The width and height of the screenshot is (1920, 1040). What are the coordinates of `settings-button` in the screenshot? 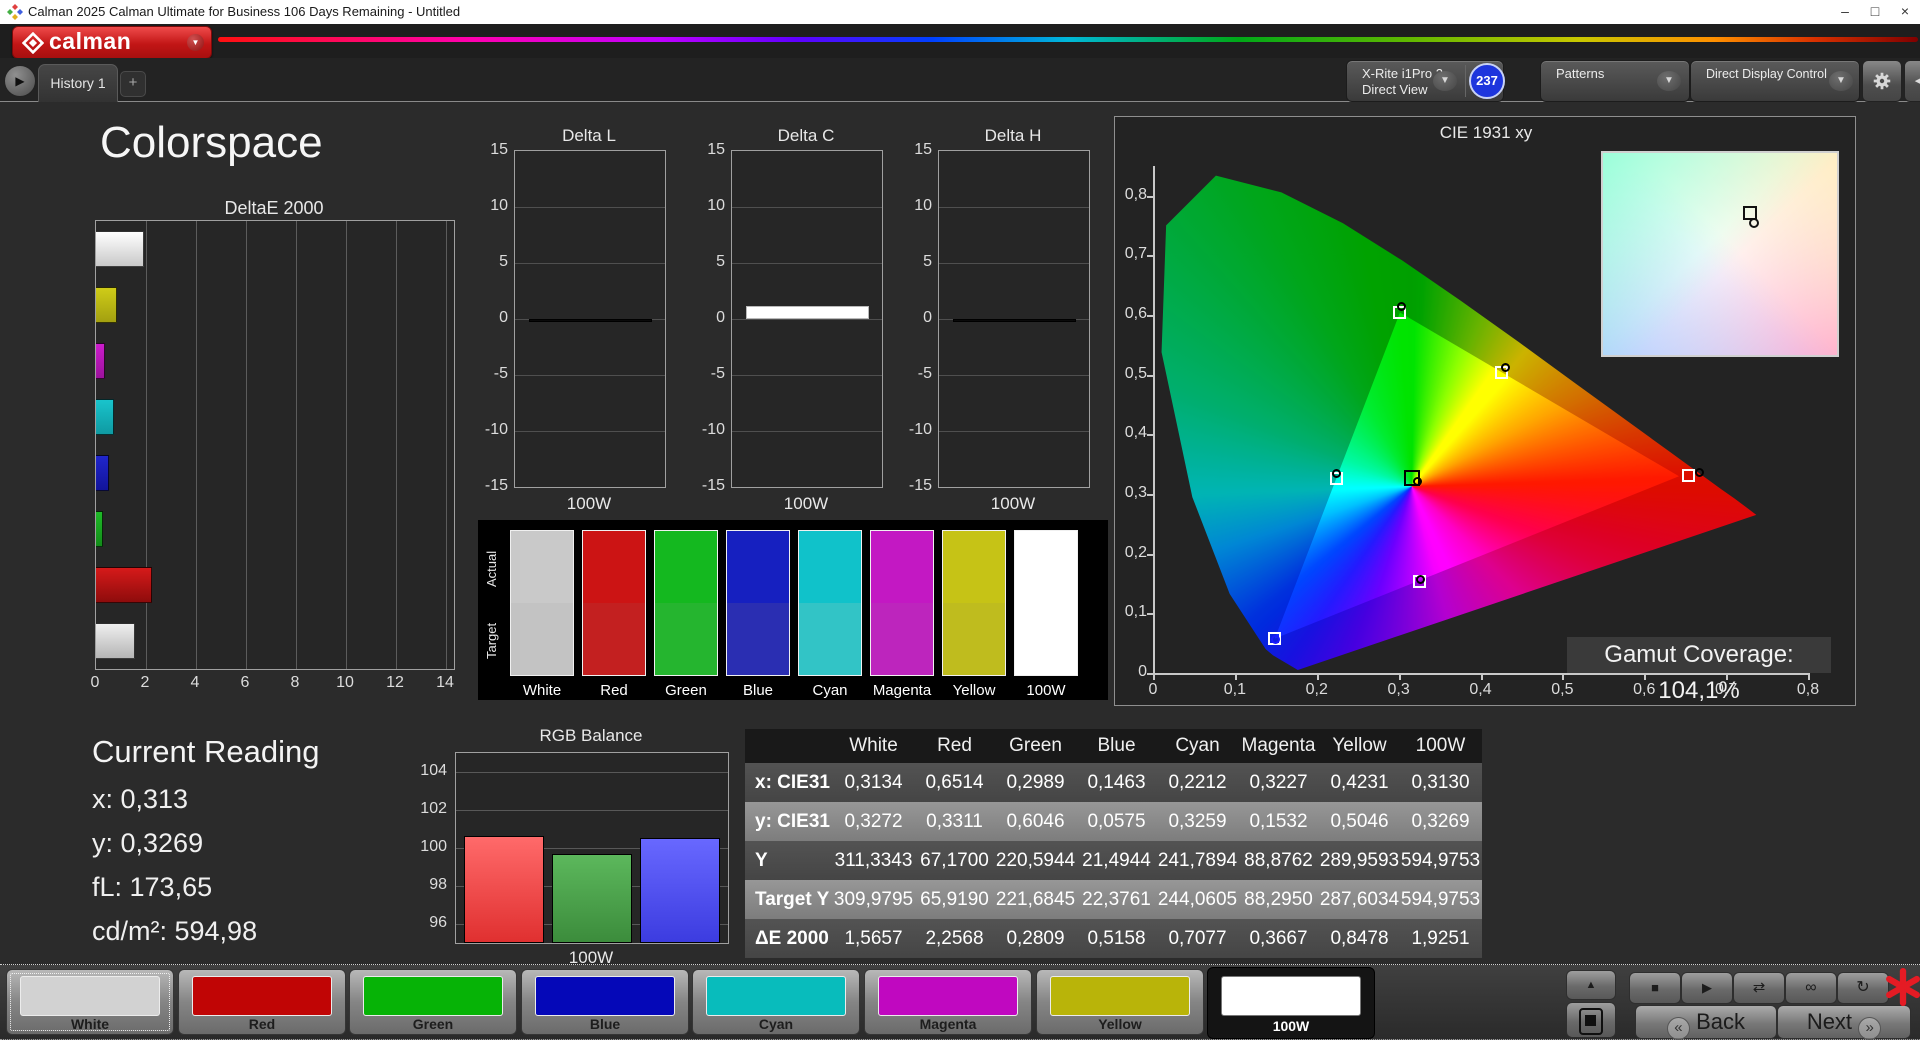 It's located at (1882, 81).